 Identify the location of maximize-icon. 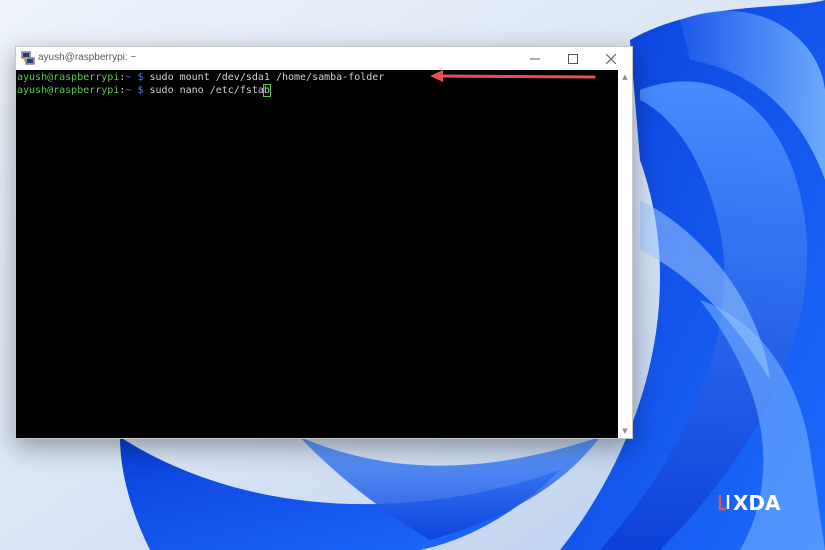
(573, 58).